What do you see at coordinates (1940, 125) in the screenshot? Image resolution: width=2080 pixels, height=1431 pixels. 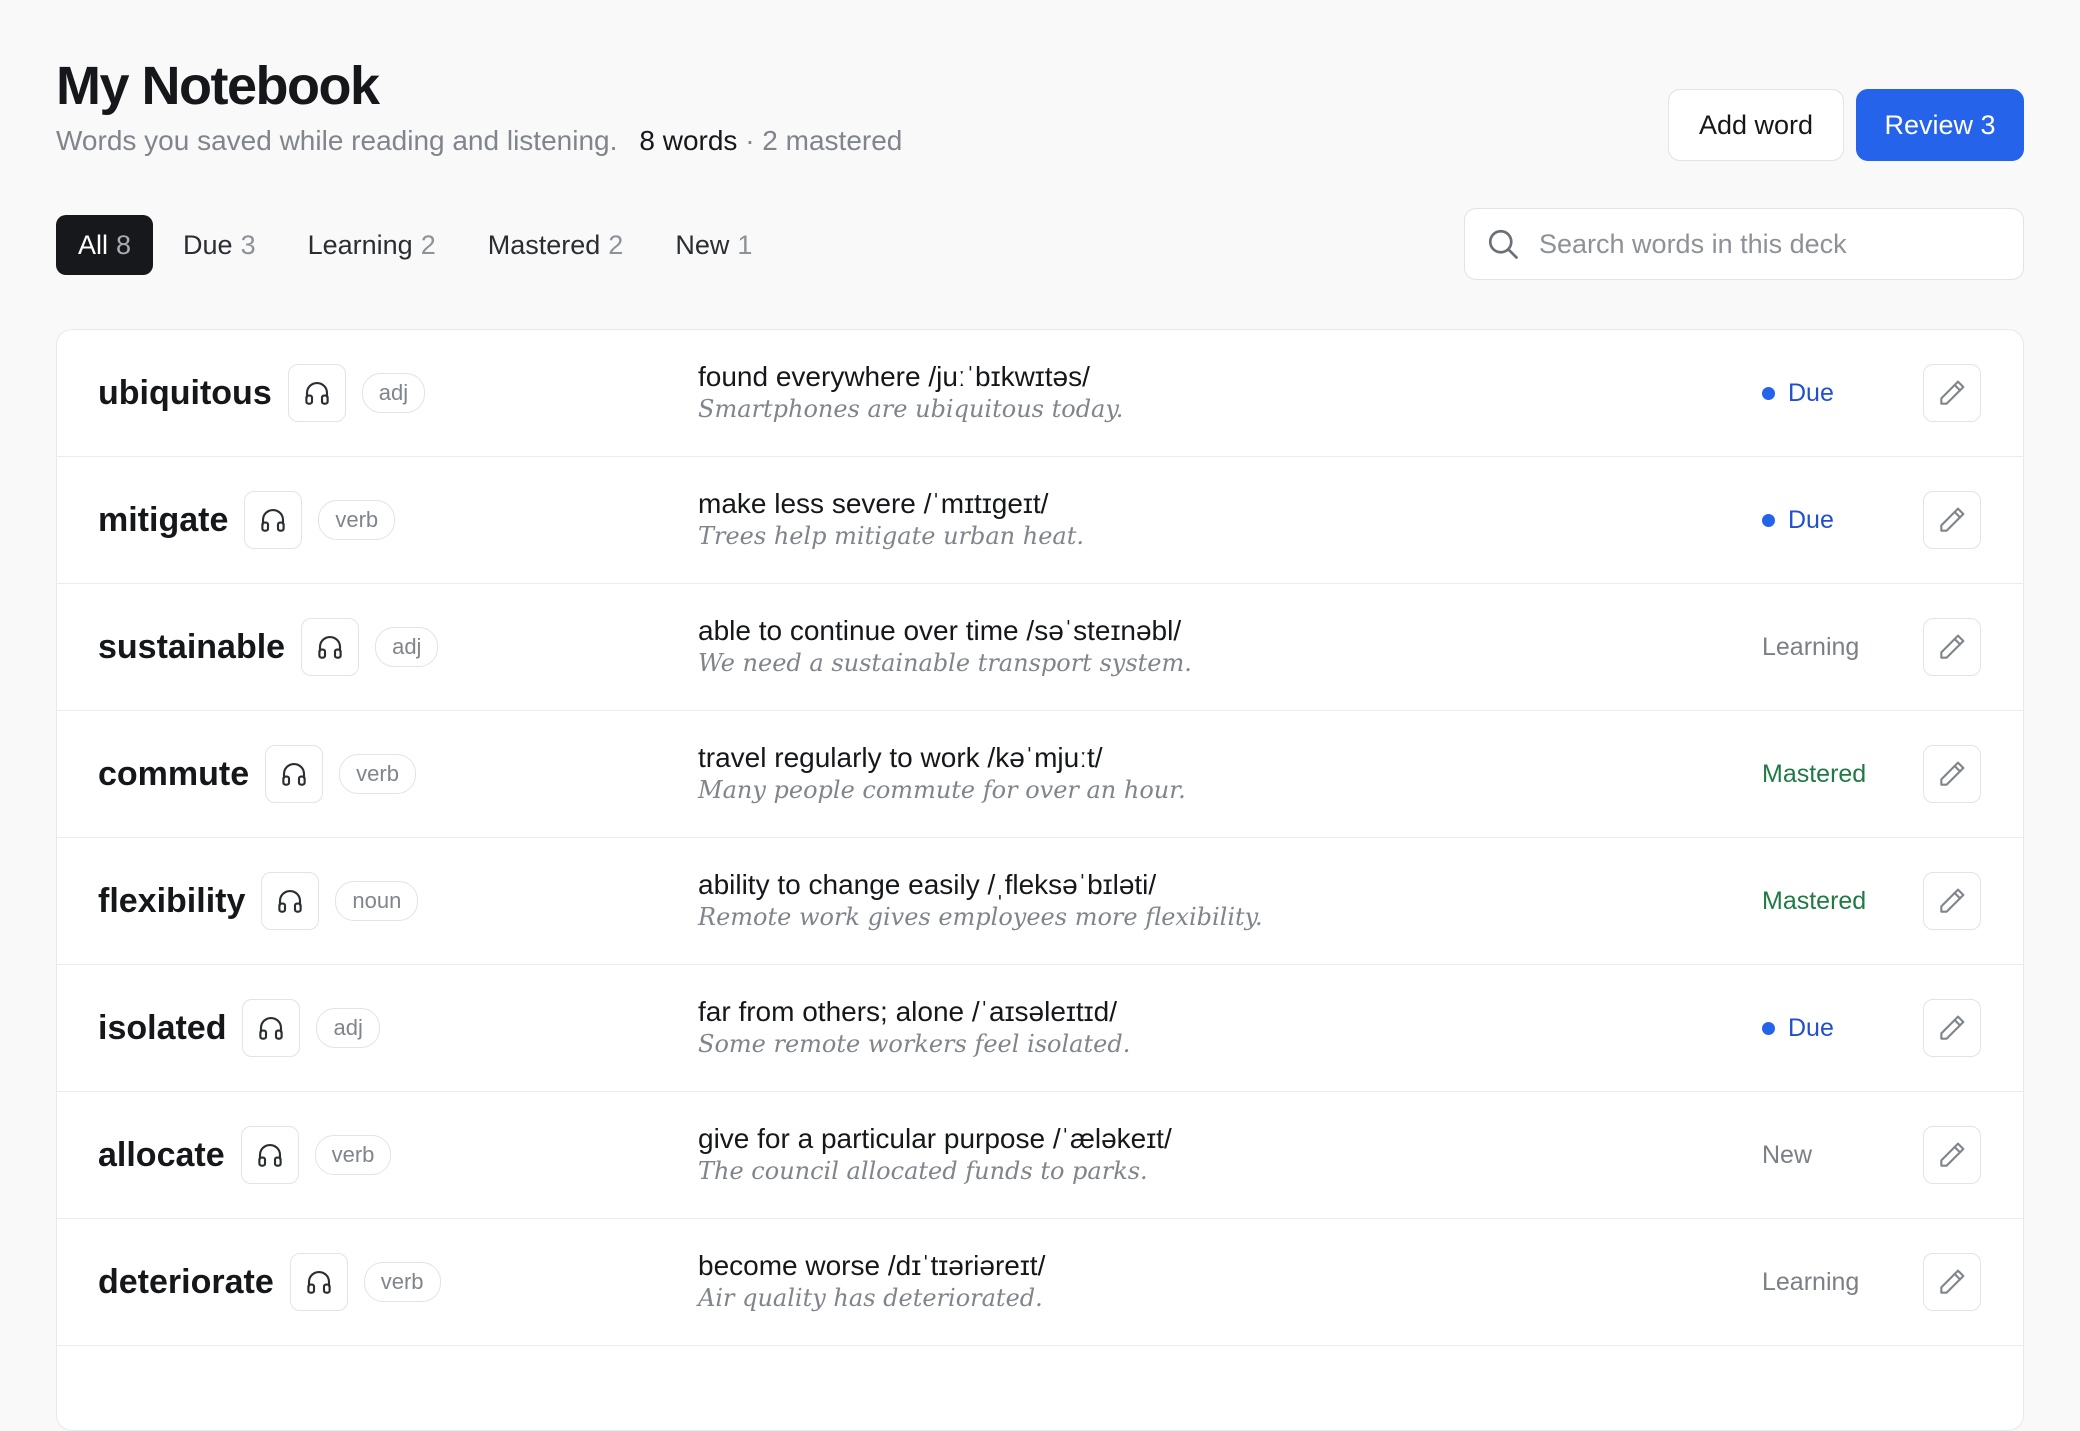 I see `review-button: Review 3` at bounding box center [1940, 125].